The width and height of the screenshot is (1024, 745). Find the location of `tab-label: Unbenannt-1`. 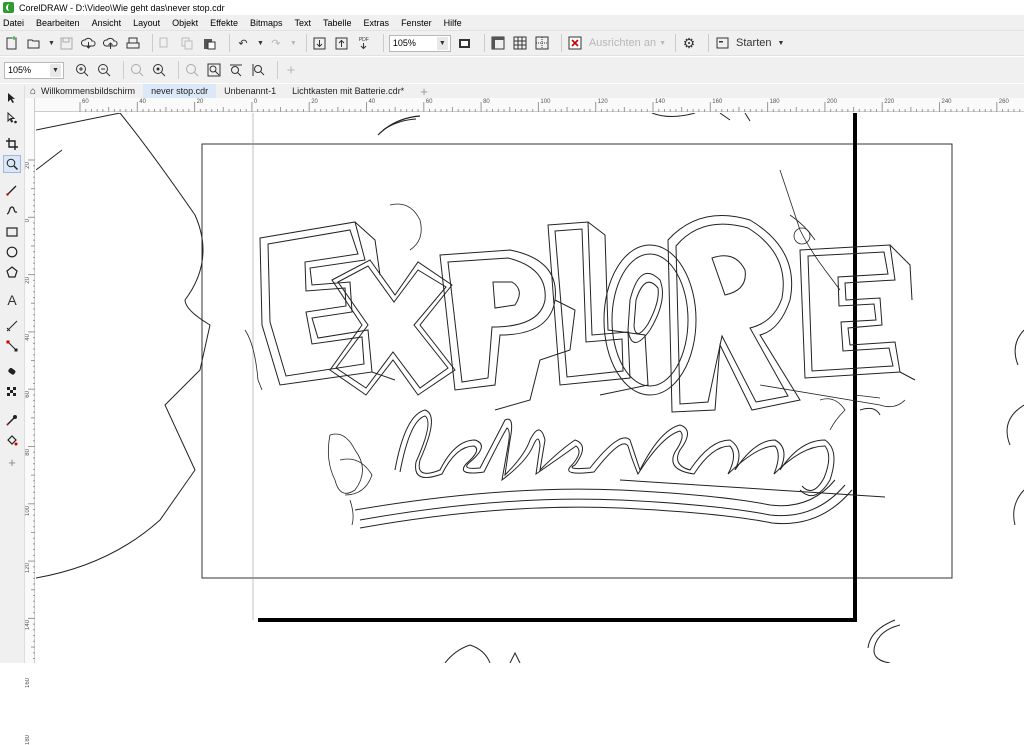

tab-label: Unbenannt-1 is located at coordinates (250, 91).